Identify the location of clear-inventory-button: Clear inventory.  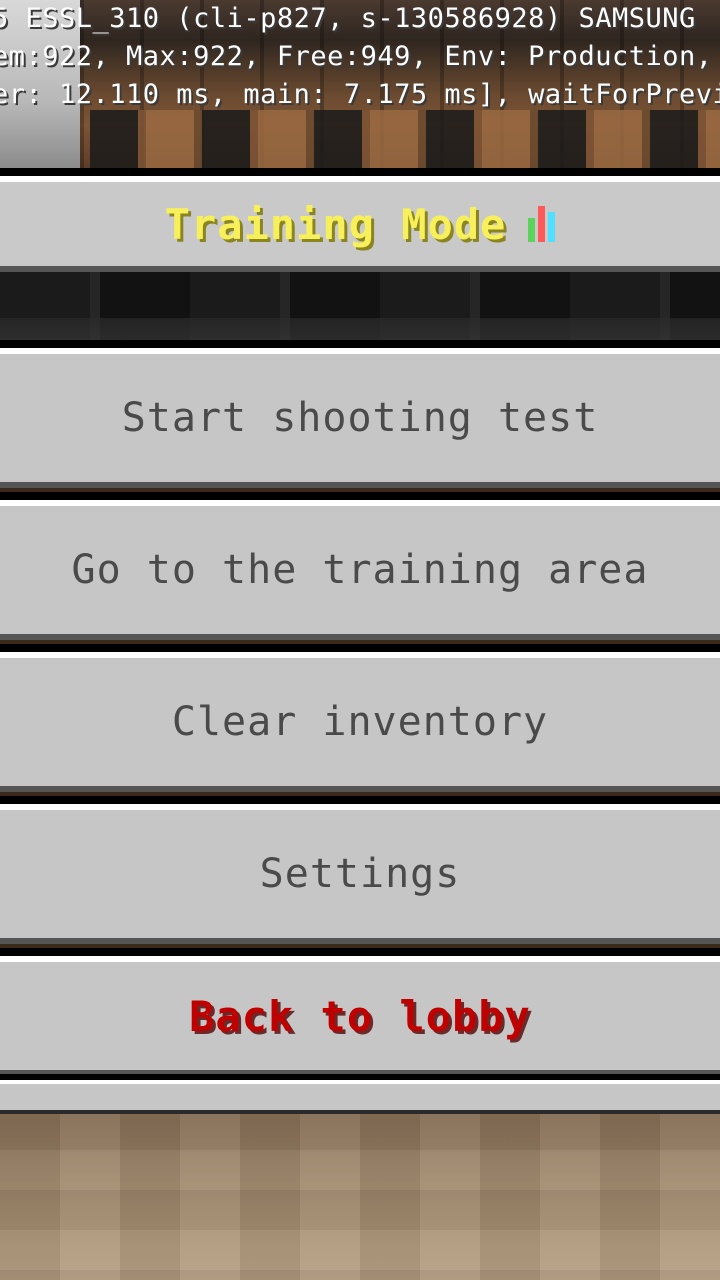
(360, 718).